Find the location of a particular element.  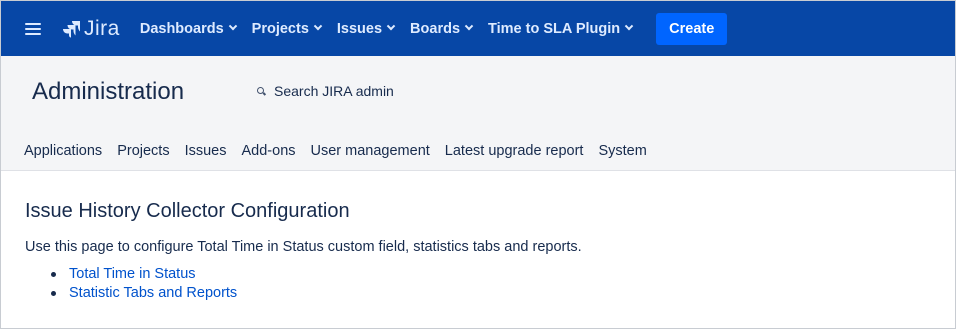

nav-boards-label: Boards is located at coordinates (435, 28).